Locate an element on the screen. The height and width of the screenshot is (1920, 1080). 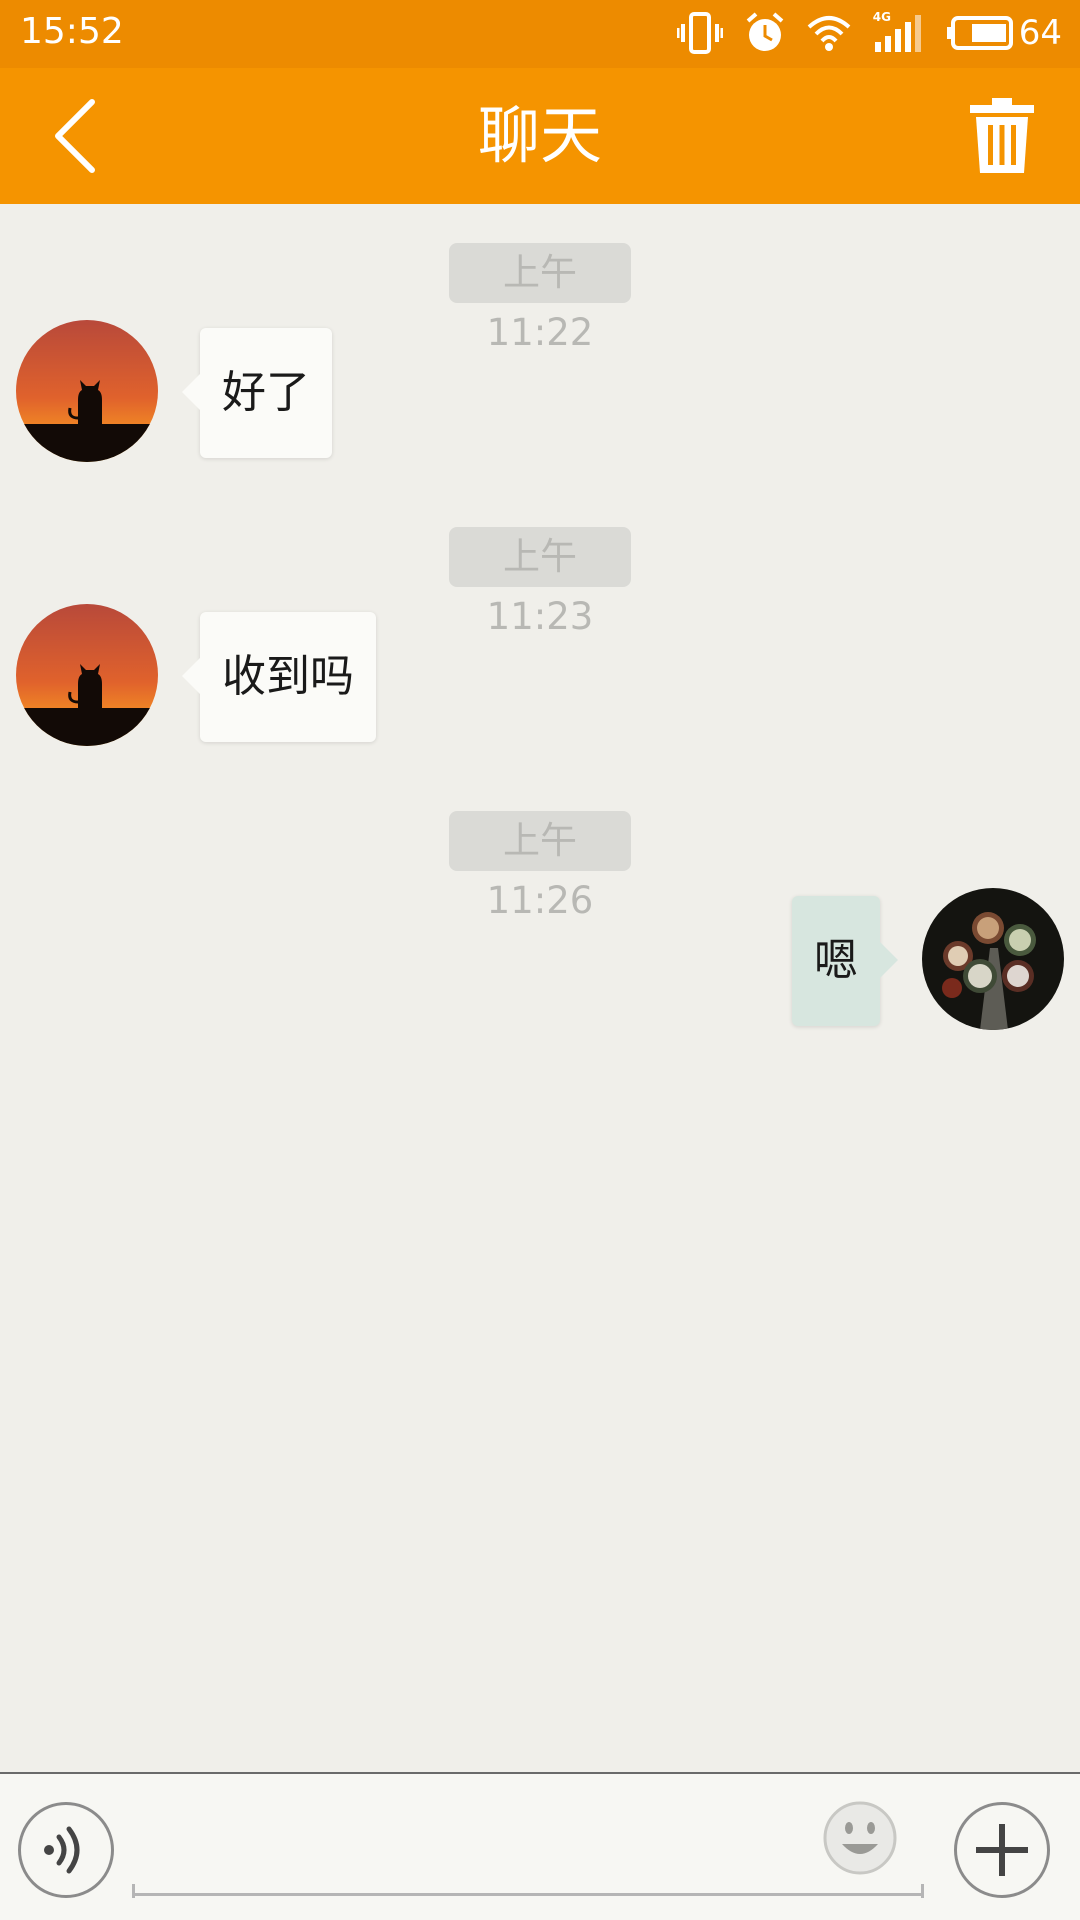
status-time: 15:52 is located at coordinates (72, 31).